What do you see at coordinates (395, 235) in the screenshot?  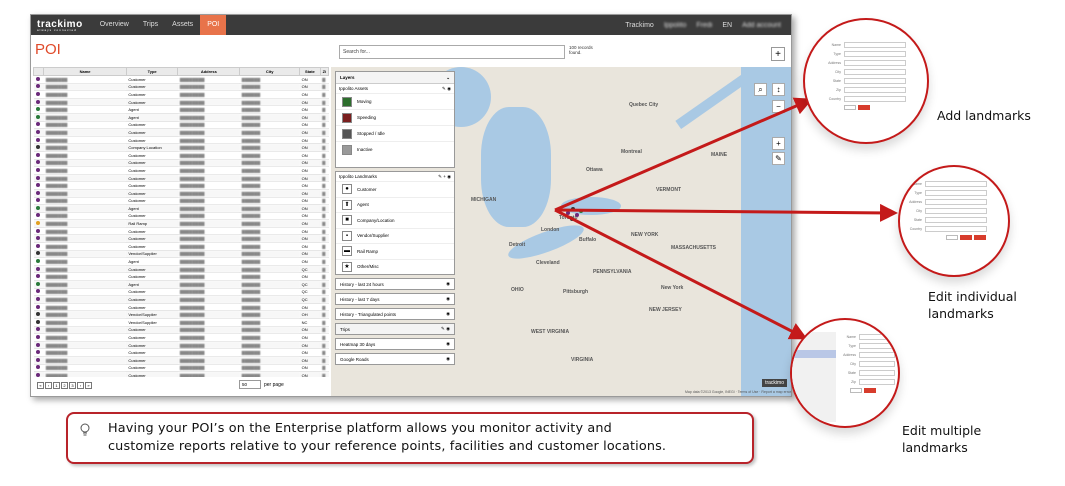 I see `landmark-layer-item: ▪ Vendor/Supplier` at bounding box center [395, 235].